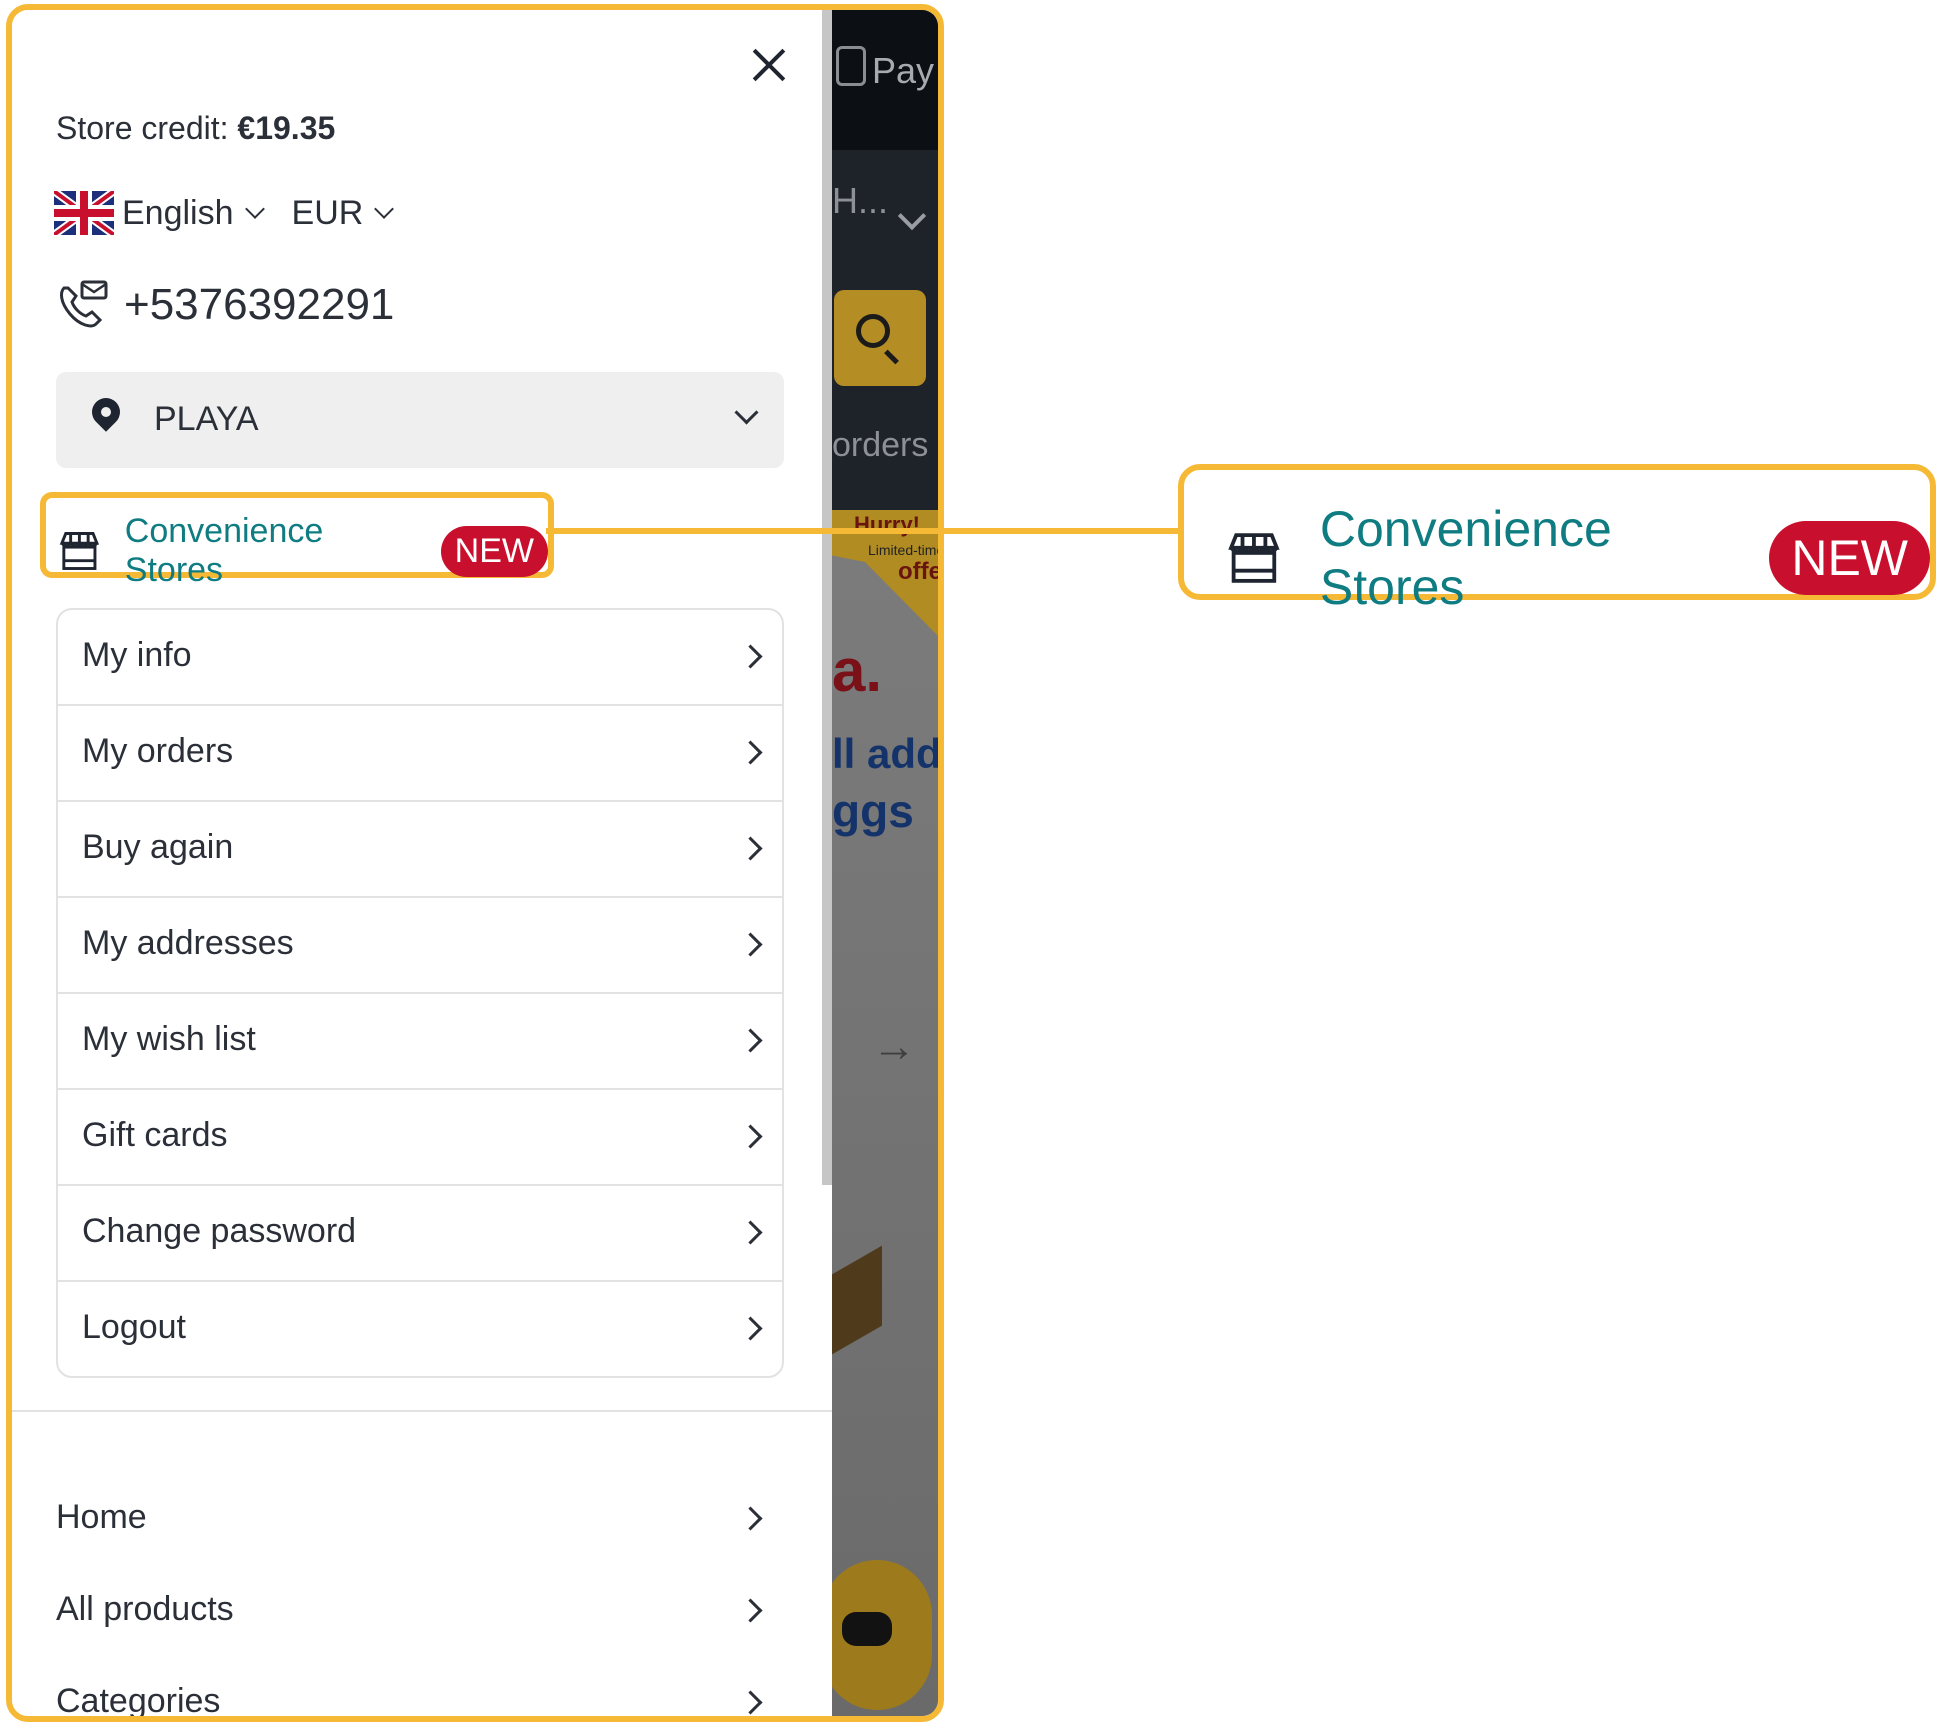  Describe the element at coordinates (420, 658) in the screenshot. I see `menu-item-my-info: My info` at that location.